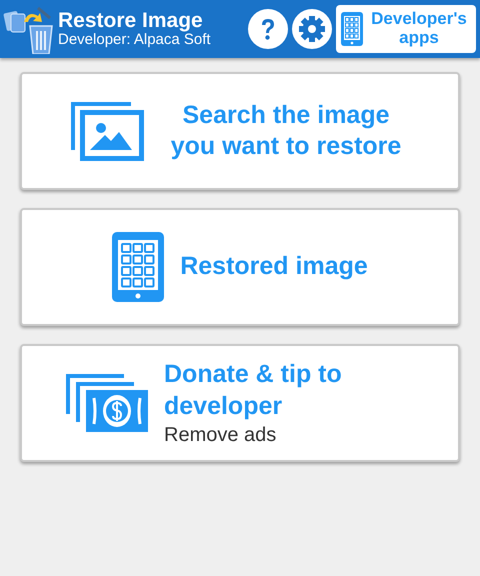 This screenshot has height=576, width=480. What do you see at coordinates (131, 20) in the screenshot?
I see `app-title: Restore Image` at bounding box center [131, 20].